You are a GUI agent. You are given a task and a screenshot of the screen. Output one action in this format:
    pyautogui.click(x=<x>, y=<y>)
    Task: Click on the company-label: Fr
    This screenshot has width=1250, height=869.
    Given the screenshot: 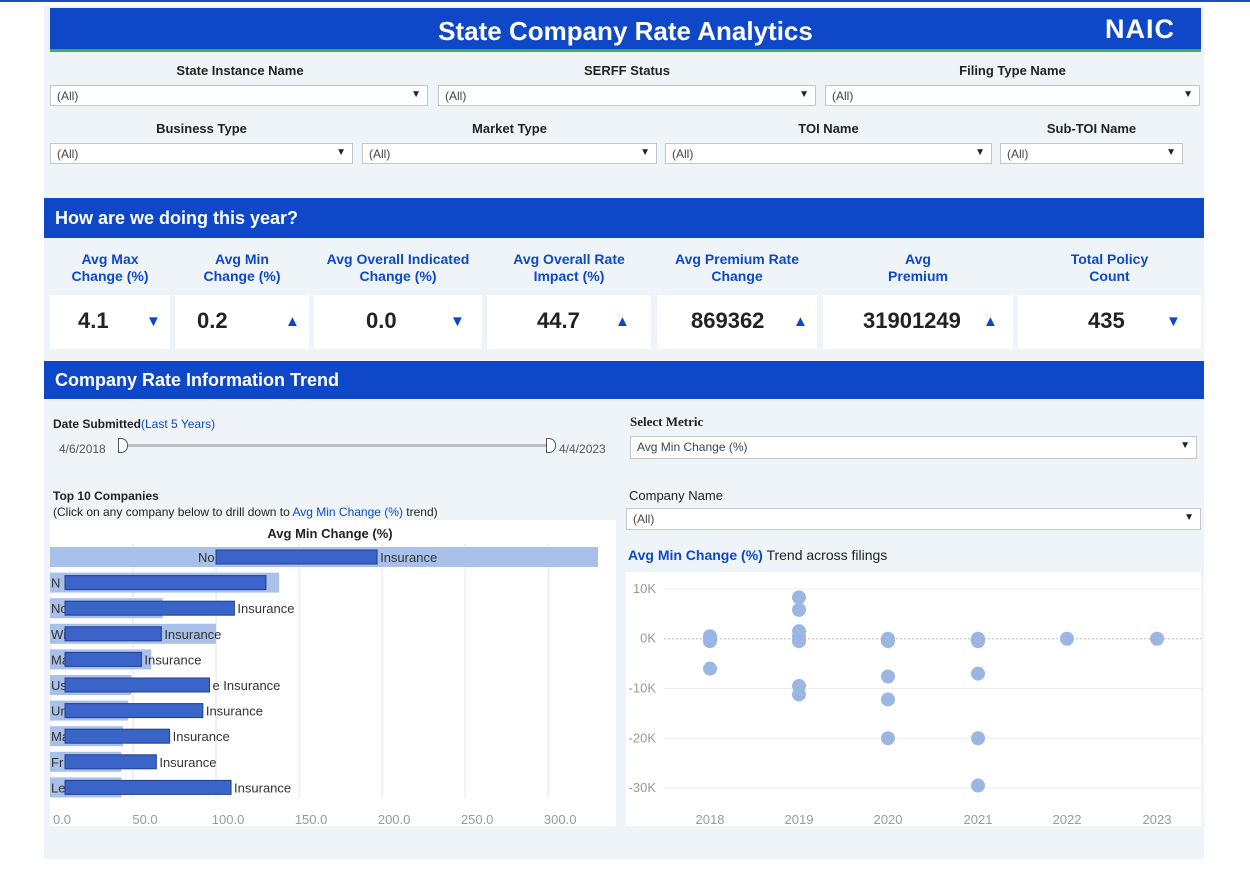 What is the action you would take?
    pyautogui.click(x=57, y=762)
    